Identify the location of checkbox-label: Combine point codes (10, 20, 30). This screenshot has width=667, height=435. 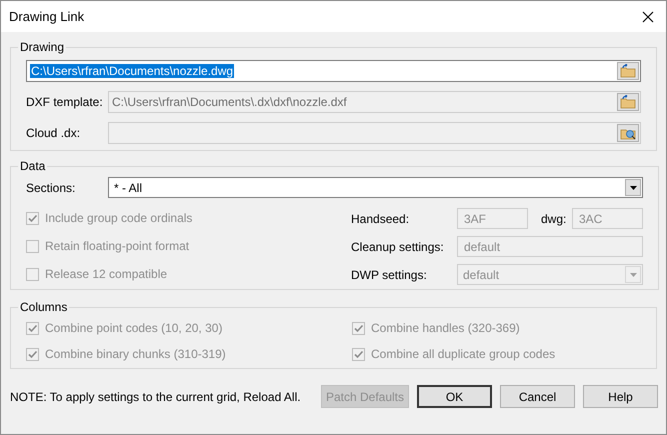
(133, 328).